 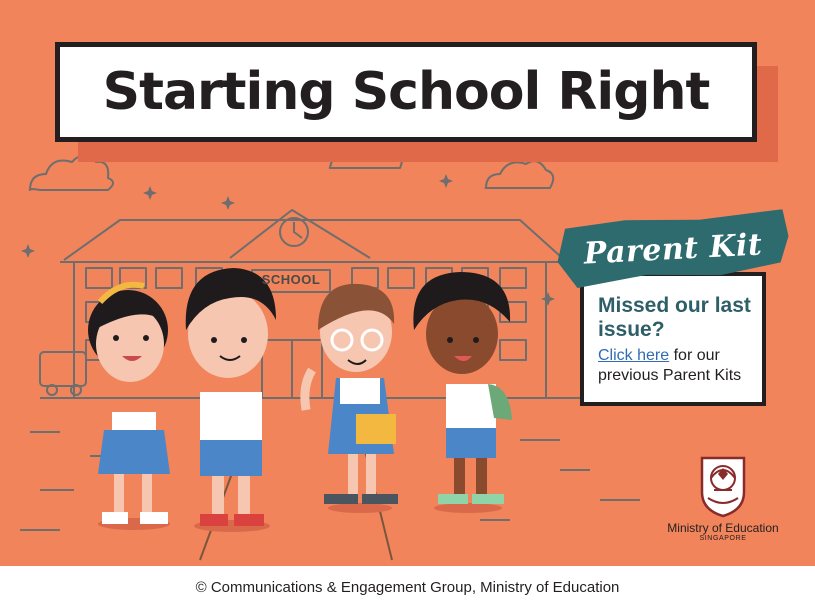 I want to click on click-here-link: Click here, so click(x=633, y=355).